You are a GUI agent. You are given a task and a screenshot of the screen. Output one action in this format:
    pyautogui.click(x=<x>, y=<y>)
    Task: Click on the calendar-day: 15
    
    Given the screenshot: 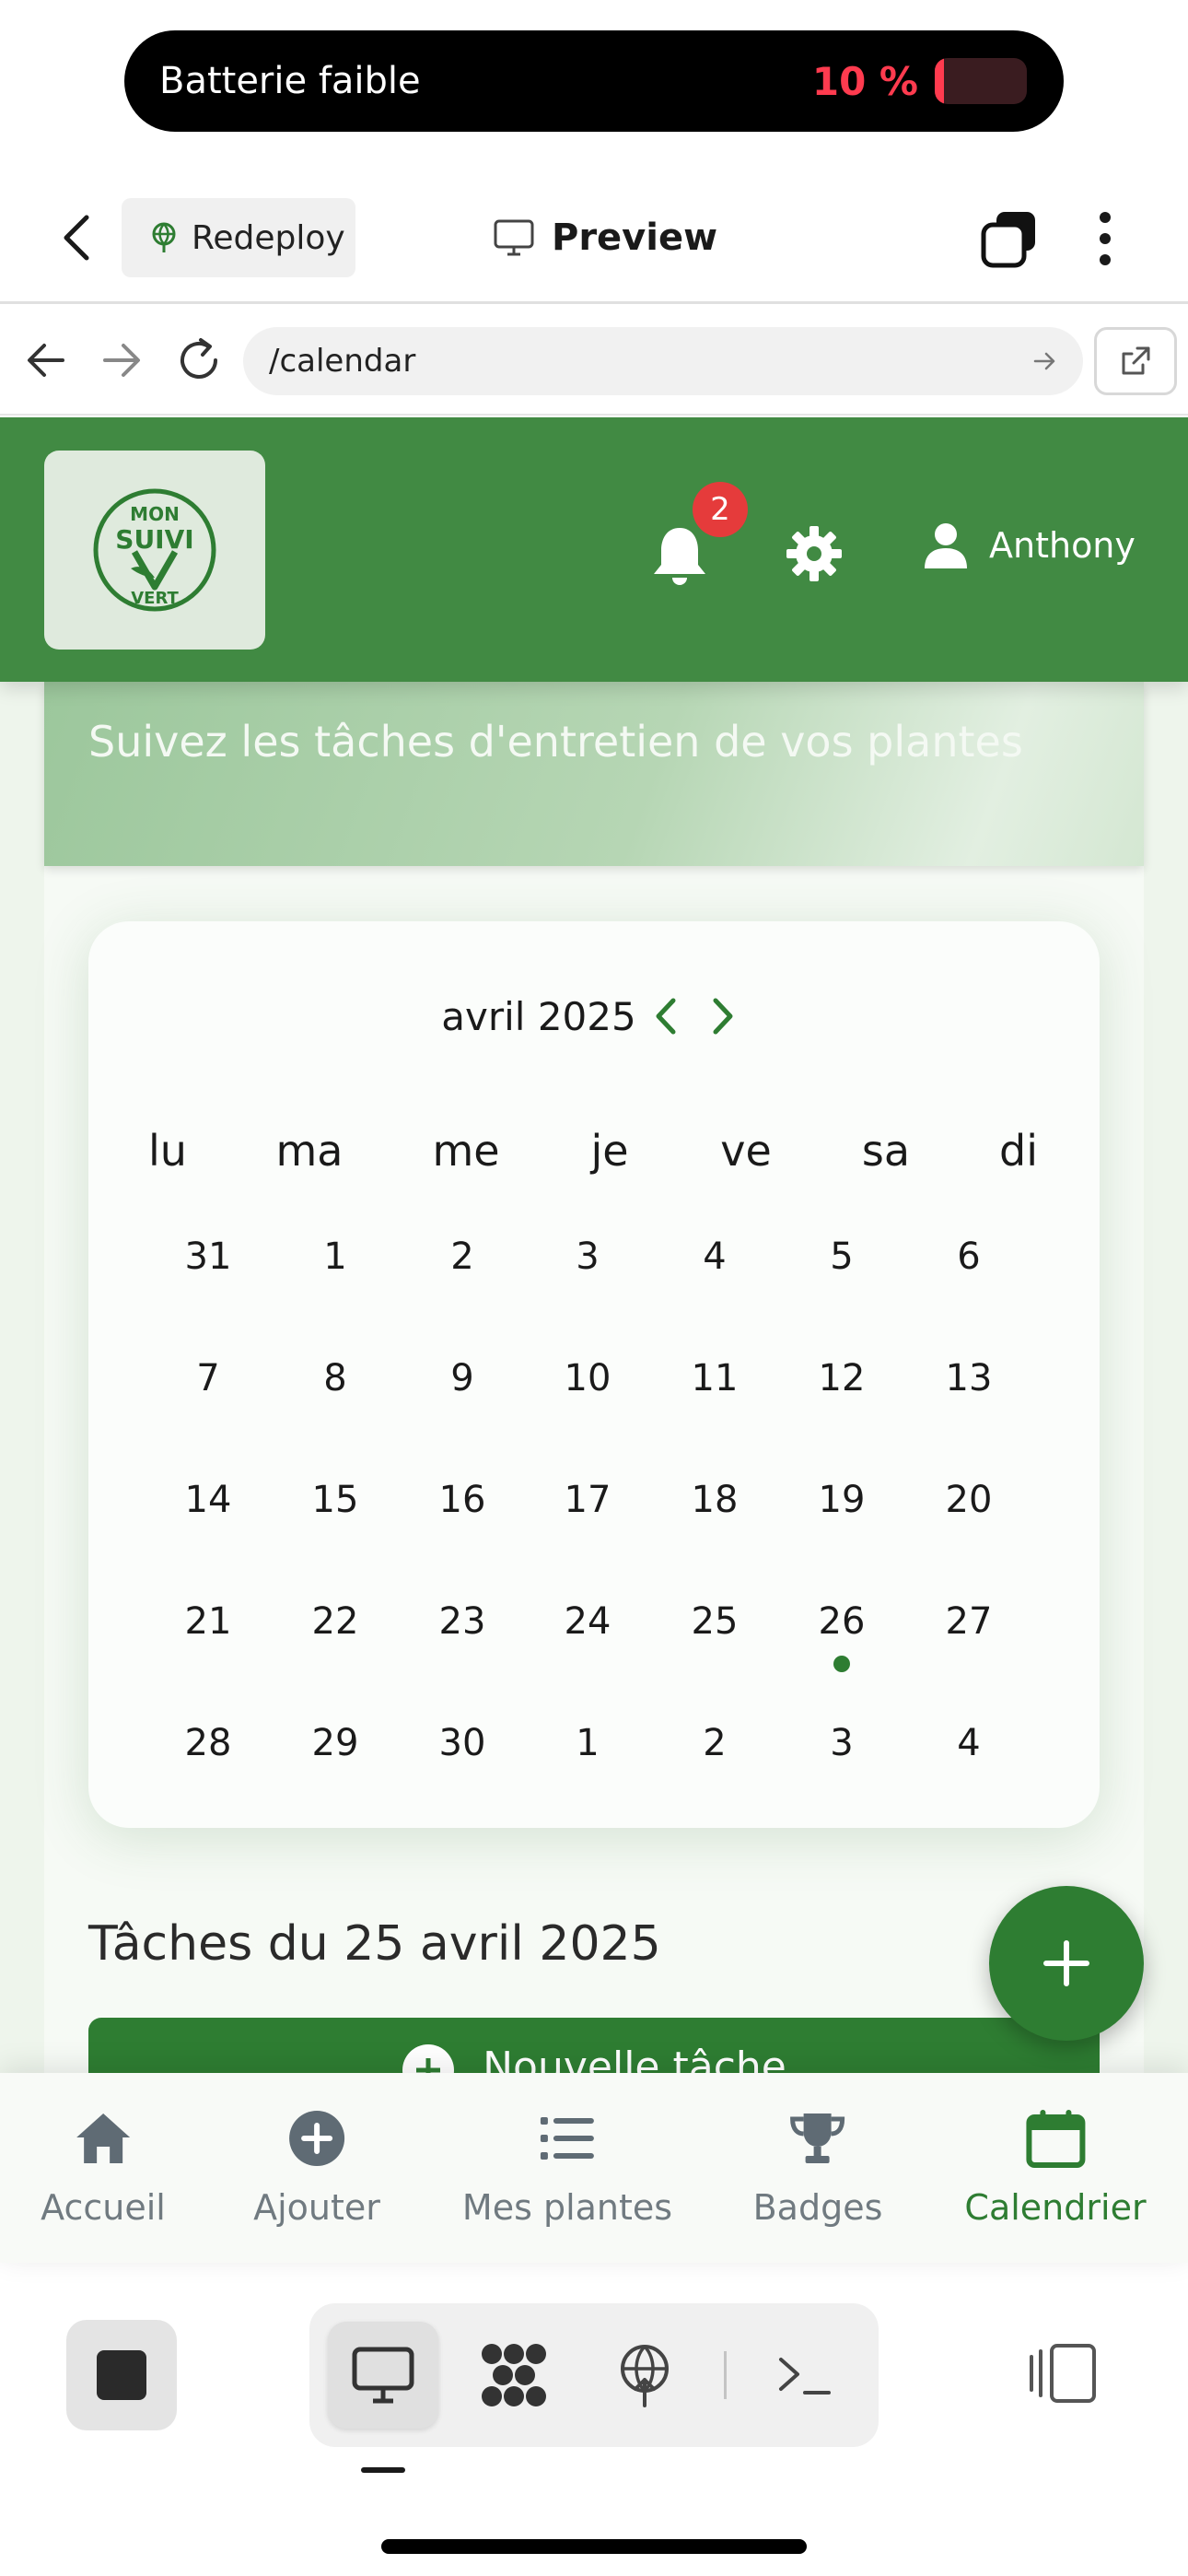 What is the action you would take?
    pyautogui.click(x=335, y=1500)
    